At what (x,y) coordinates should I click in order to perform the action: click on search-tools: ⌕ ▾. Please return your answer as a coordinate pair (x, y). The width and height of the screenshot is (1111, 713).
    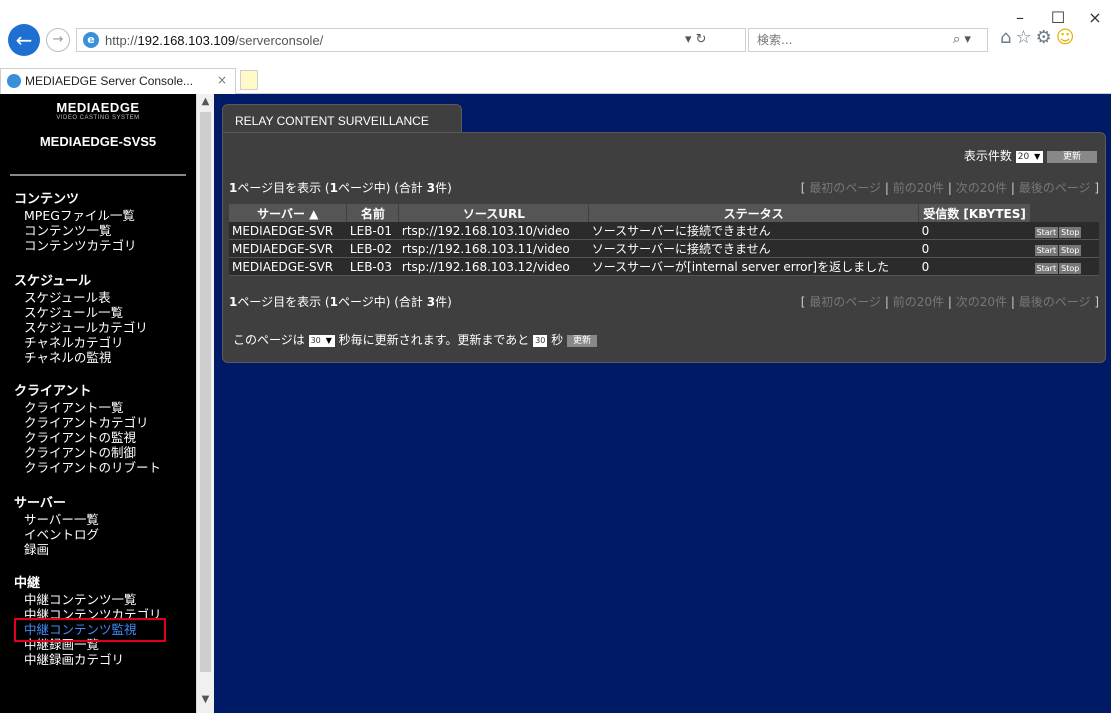
    Looking at the image, I should click on (962, 39).